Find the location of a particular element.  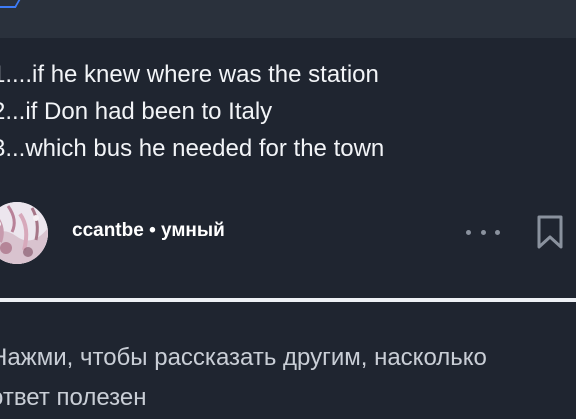

answer-line-1: 1....if he knew where was the station is located at coordinates (189, 74).